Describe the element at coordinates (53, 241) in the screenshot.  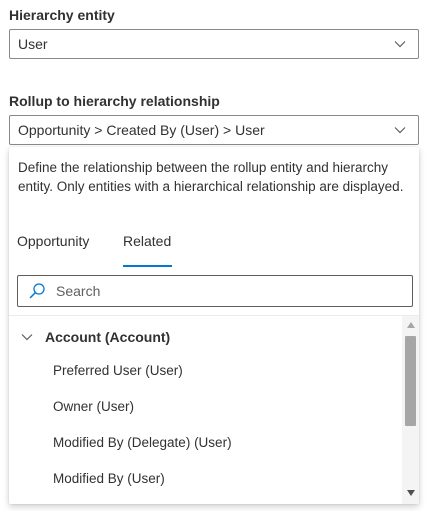
I see `tab-opportunity-label: Opportunity` at that location.